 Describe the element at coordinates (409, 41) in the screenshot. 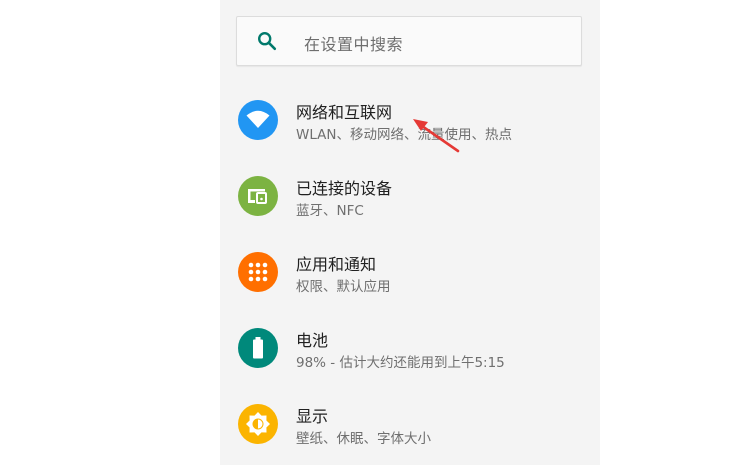

I see `search-bar: 在设置中搜索` at that location.